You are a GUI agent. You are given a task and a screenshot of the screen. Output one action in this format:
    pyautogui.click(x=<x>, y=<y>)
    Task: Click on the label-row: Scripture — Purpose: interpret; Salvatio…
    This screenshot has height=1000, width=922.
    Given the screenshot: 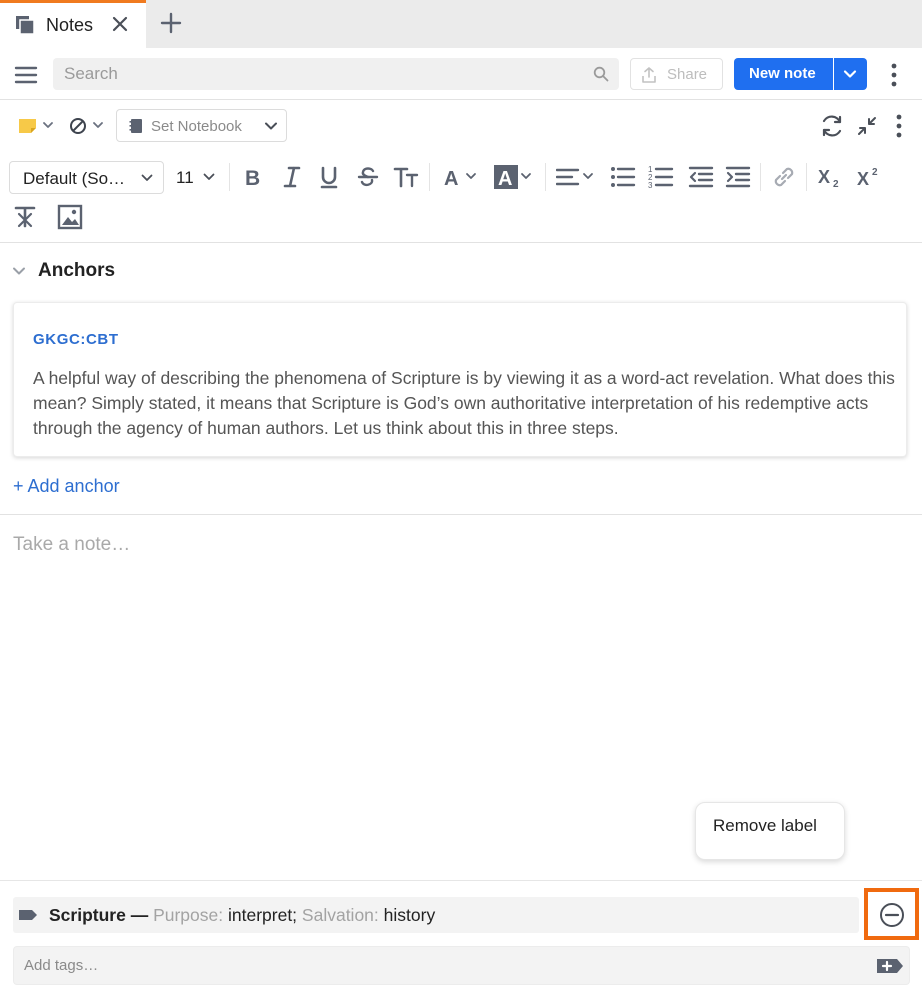 What is the action you would take?
    pyautogui.click(x=436, y=915)
    